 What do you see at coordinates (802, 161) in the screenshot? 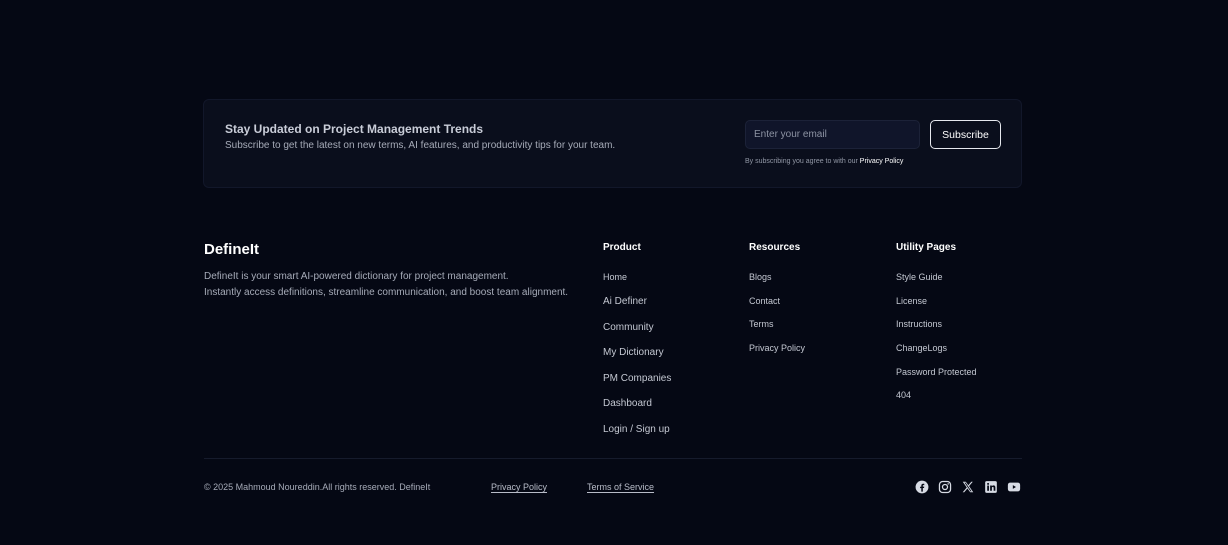
I see `newsletter-terms-text: By subscribing you agree to with our` at bounding box center [802, 161].